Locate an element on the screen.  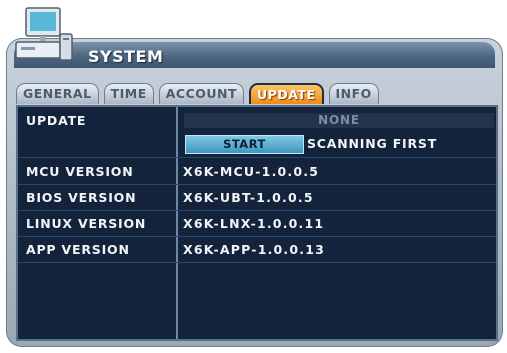
linux-version-value: X6K-LNX-1.0.0.11 is located at coordinates (254, 223).